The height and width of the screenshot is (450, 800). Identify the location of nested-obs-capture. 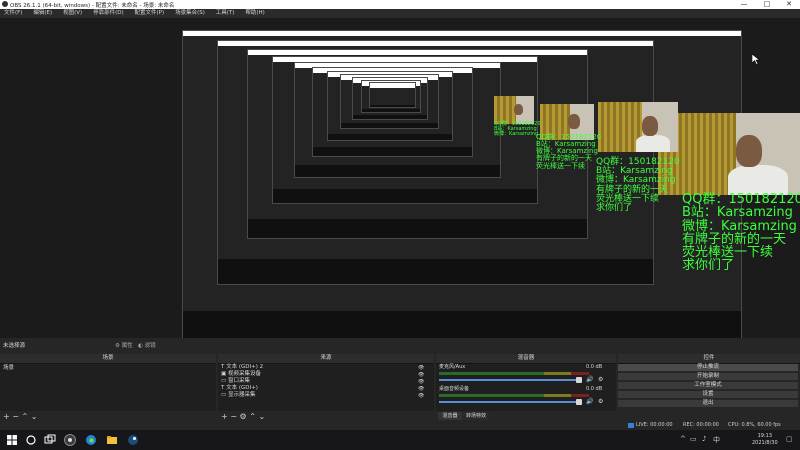
(392, 95).